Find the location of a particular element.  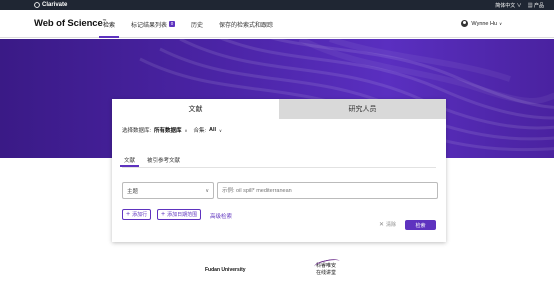

tab-saved-label: 保存的检索式和跟踪 is located at coordinates (246, 25).